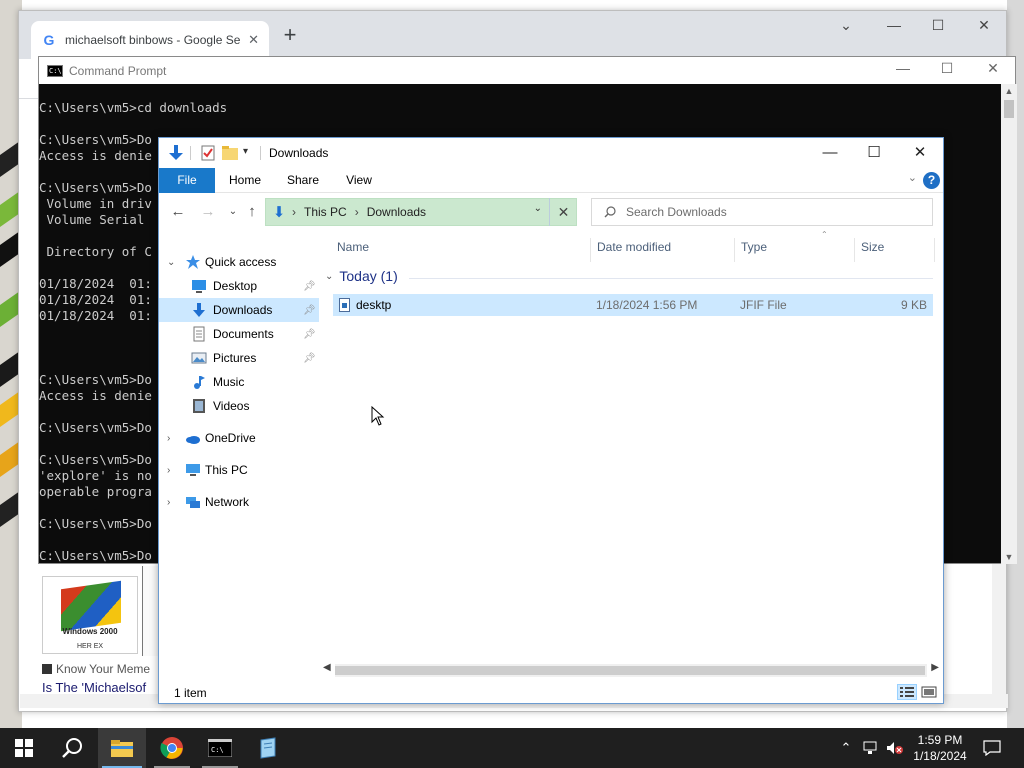 The height and width of the screenshot is (768, 1024). Describe the element at coordinates (176, 153) in the screenshot. I see `download-arrow-icon` at that location.